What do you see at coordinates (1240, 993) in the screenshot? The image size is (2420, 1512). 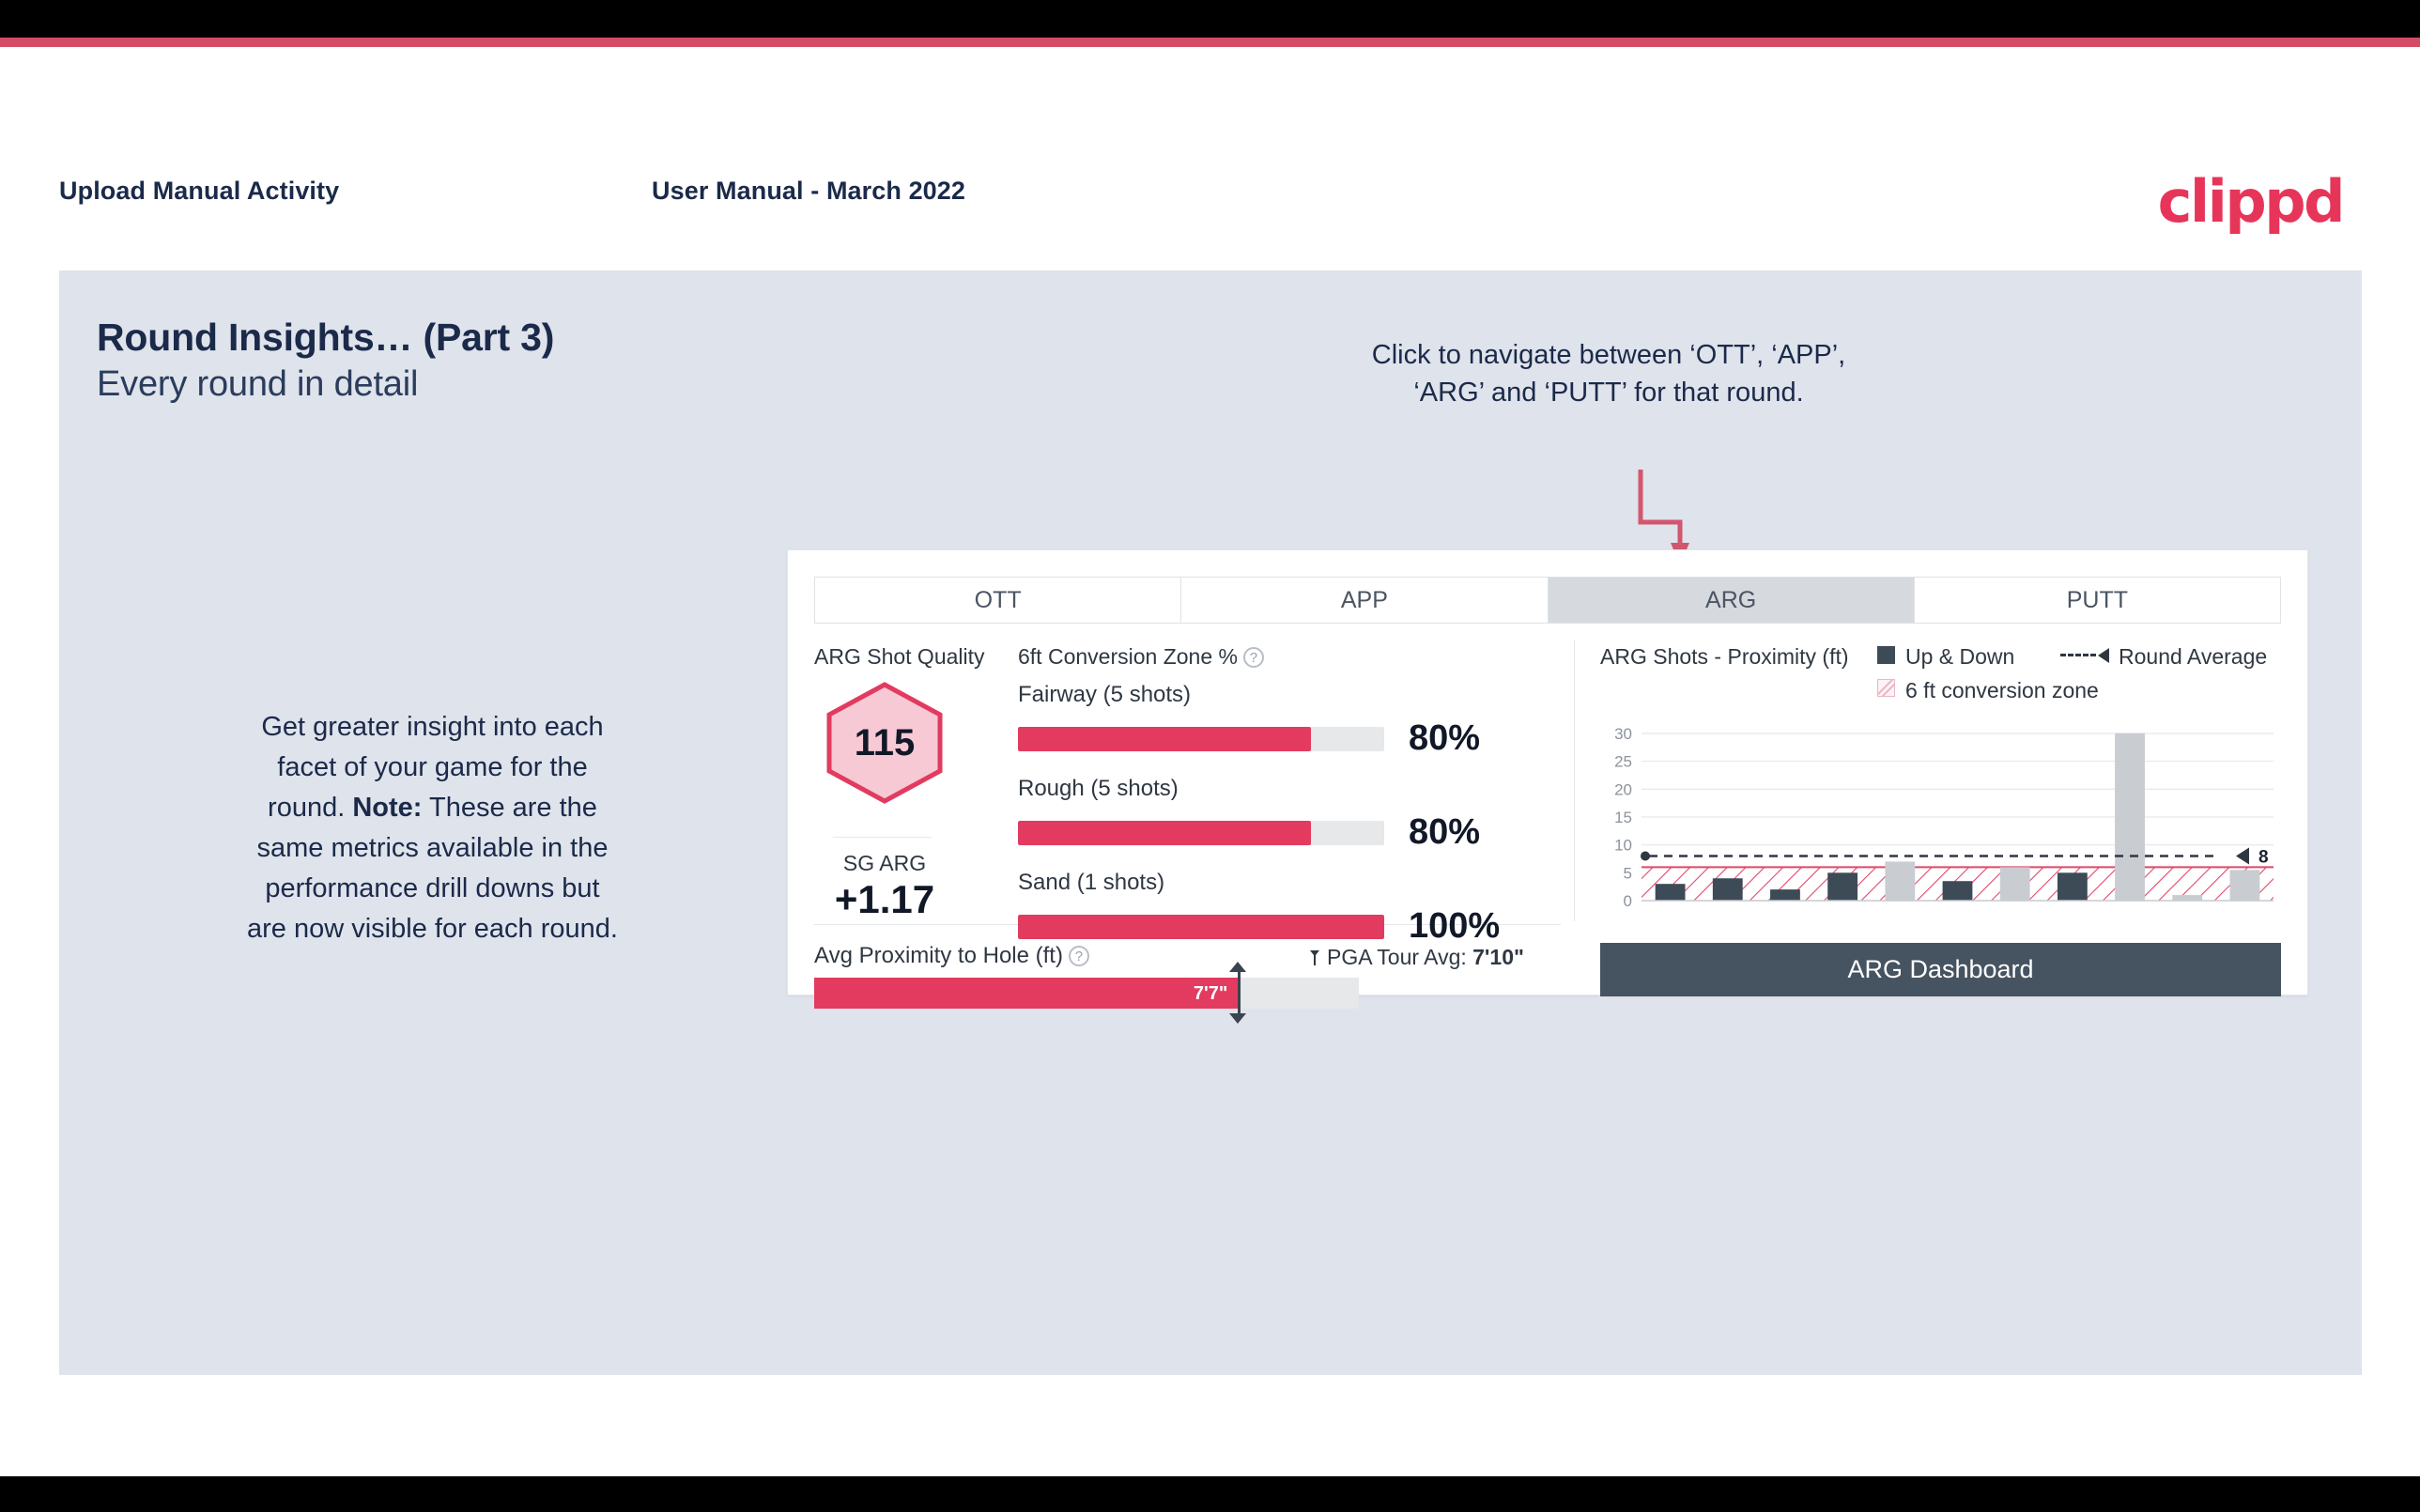 I see `pga-benchmark-marker` at bounding box center [1240, 993].